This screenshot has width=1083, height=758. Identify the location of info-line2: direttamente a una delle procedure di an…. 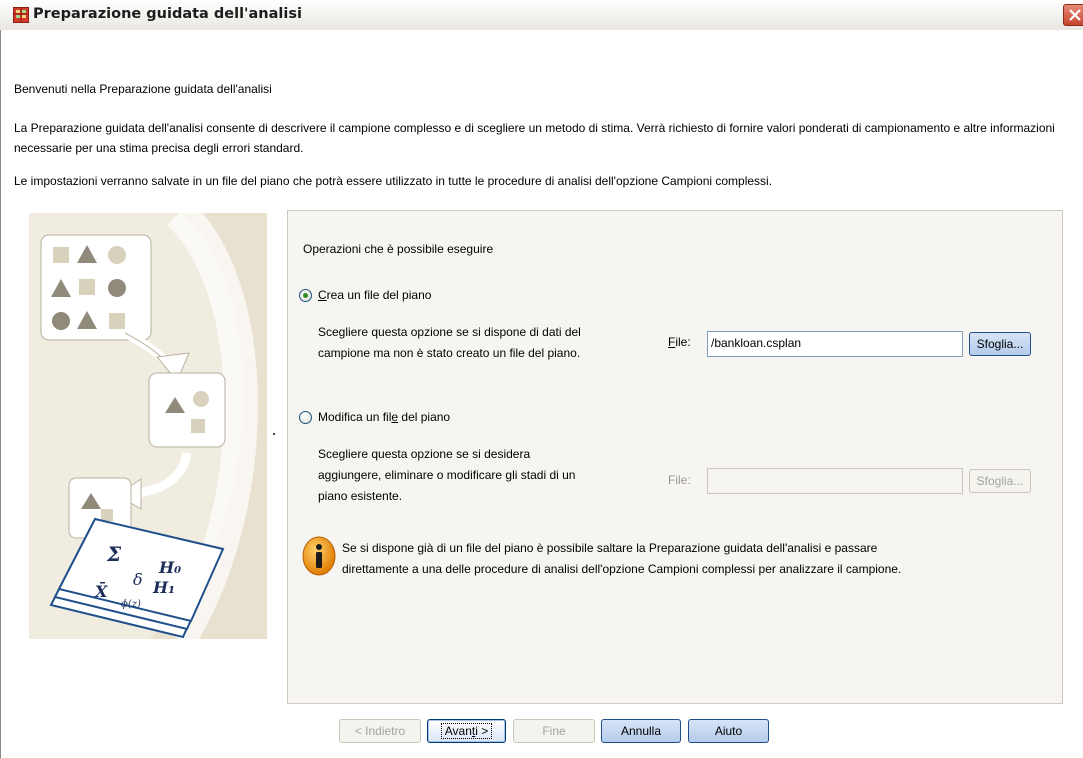
(622, 569).